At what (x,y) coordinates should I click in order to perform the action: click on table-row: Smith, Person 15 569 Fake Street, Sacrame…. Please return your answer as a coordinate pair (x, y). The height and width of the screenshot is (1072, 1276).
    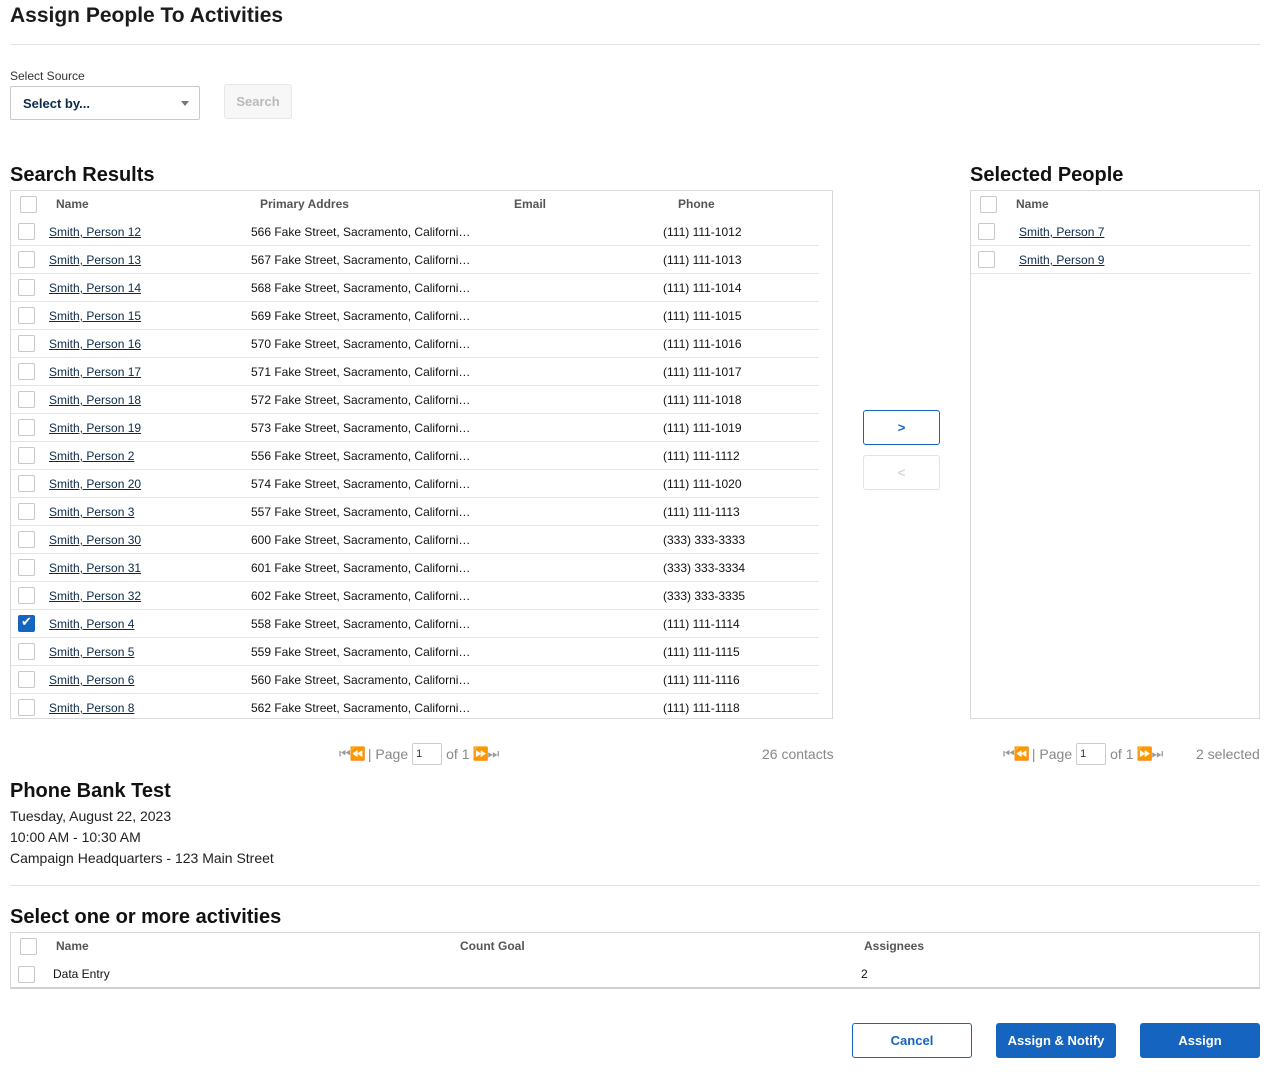
    Looking at the image, I should click on (415, 316).